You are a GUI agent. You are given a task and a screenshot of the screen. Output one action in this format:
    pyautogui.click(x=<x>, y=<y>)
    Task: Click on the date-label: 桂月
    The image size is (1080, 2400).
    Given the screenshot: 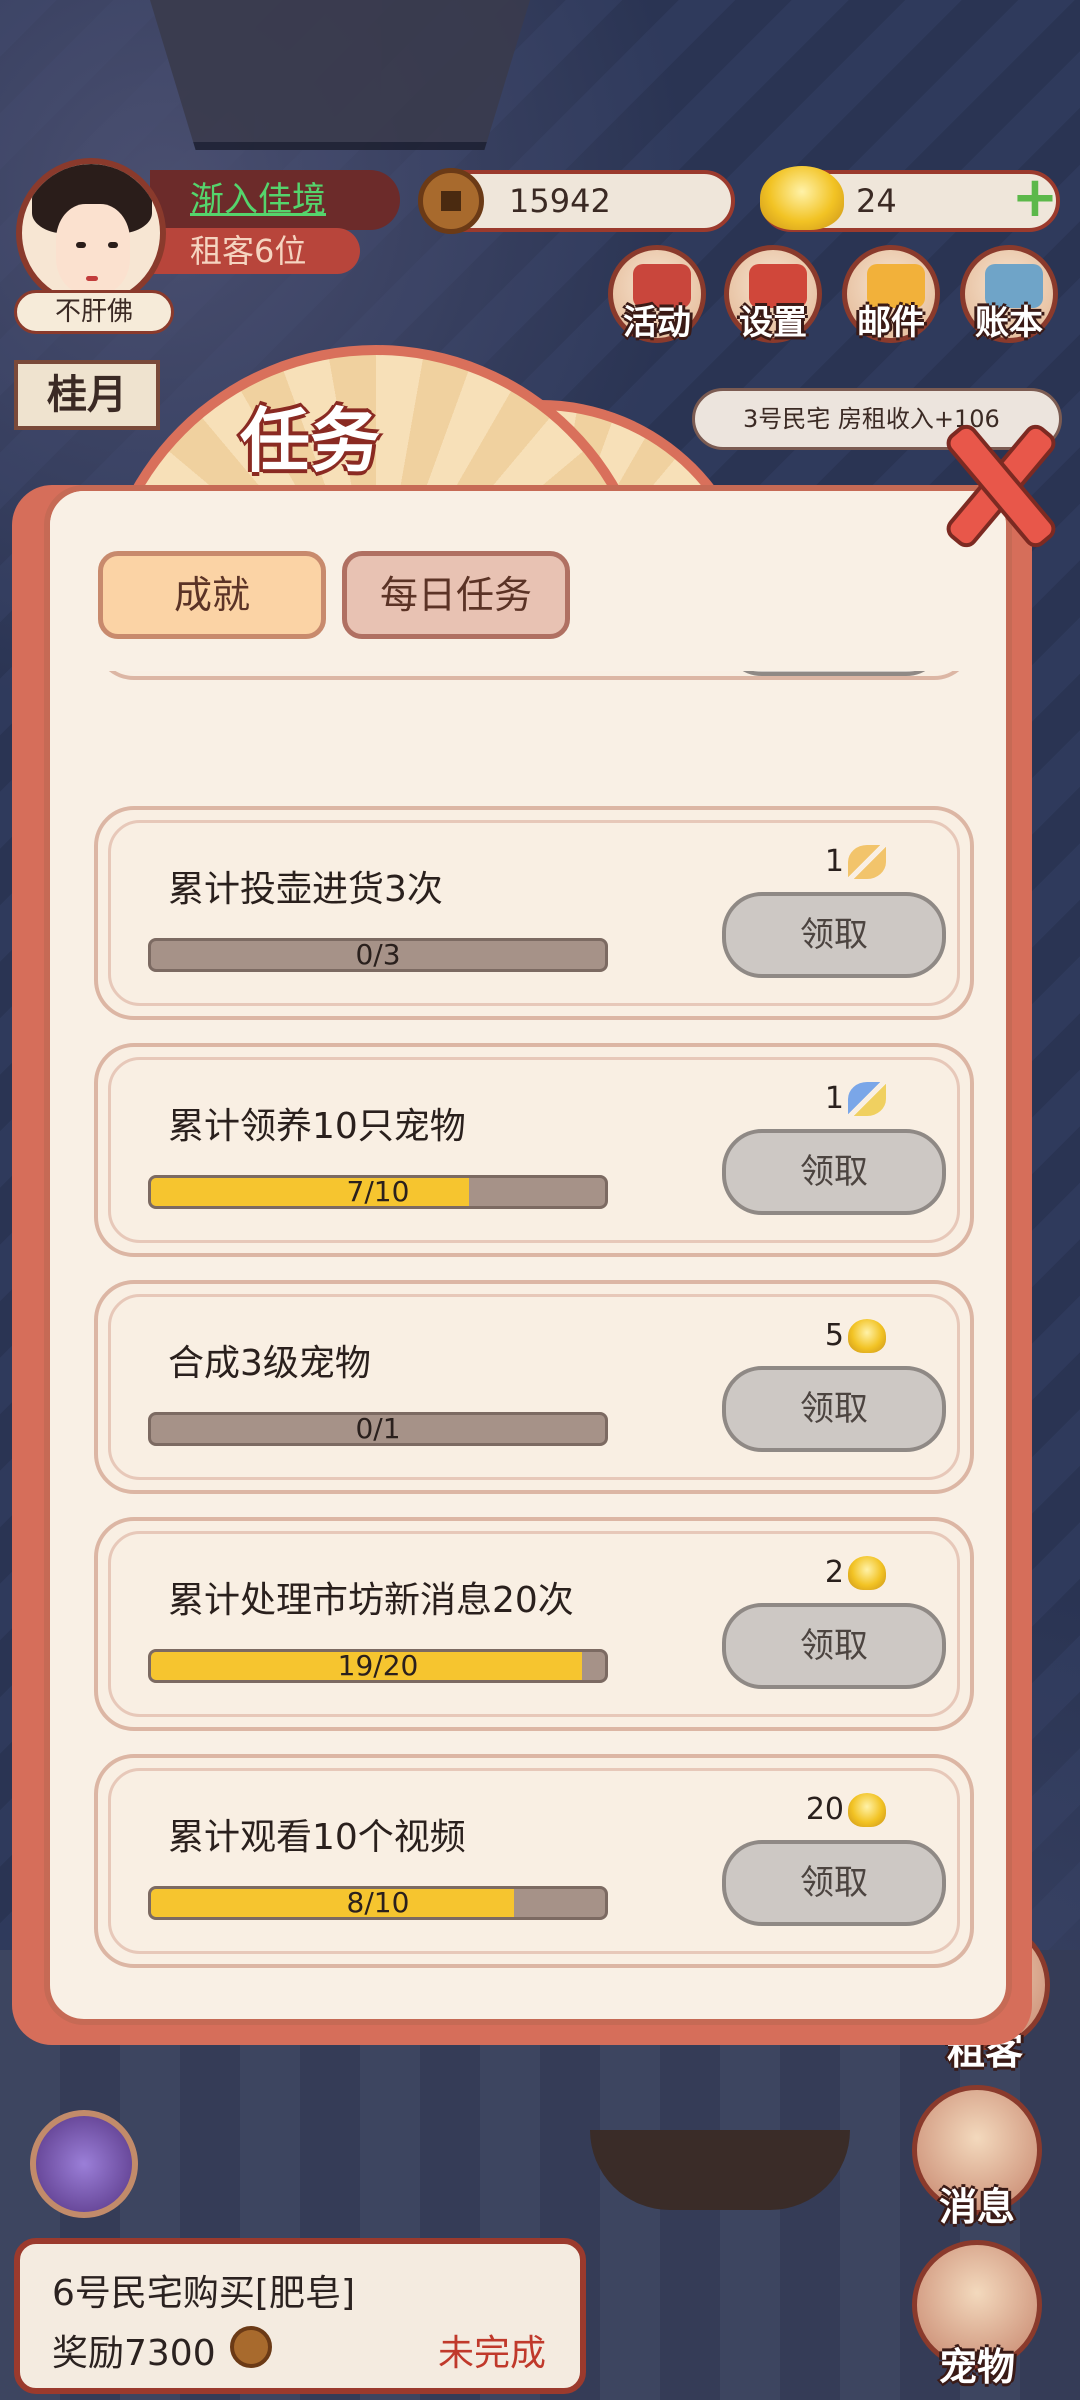 What is the action you would take?
    pyautogui.click(x=87, y=395)
    